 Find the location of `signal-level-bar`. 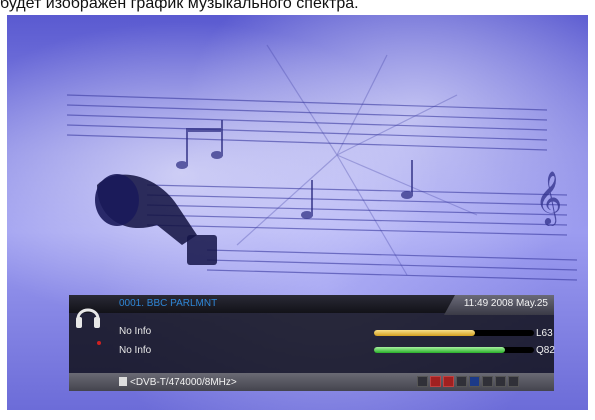

signal-level-bar is located at coordinates (454, 333).